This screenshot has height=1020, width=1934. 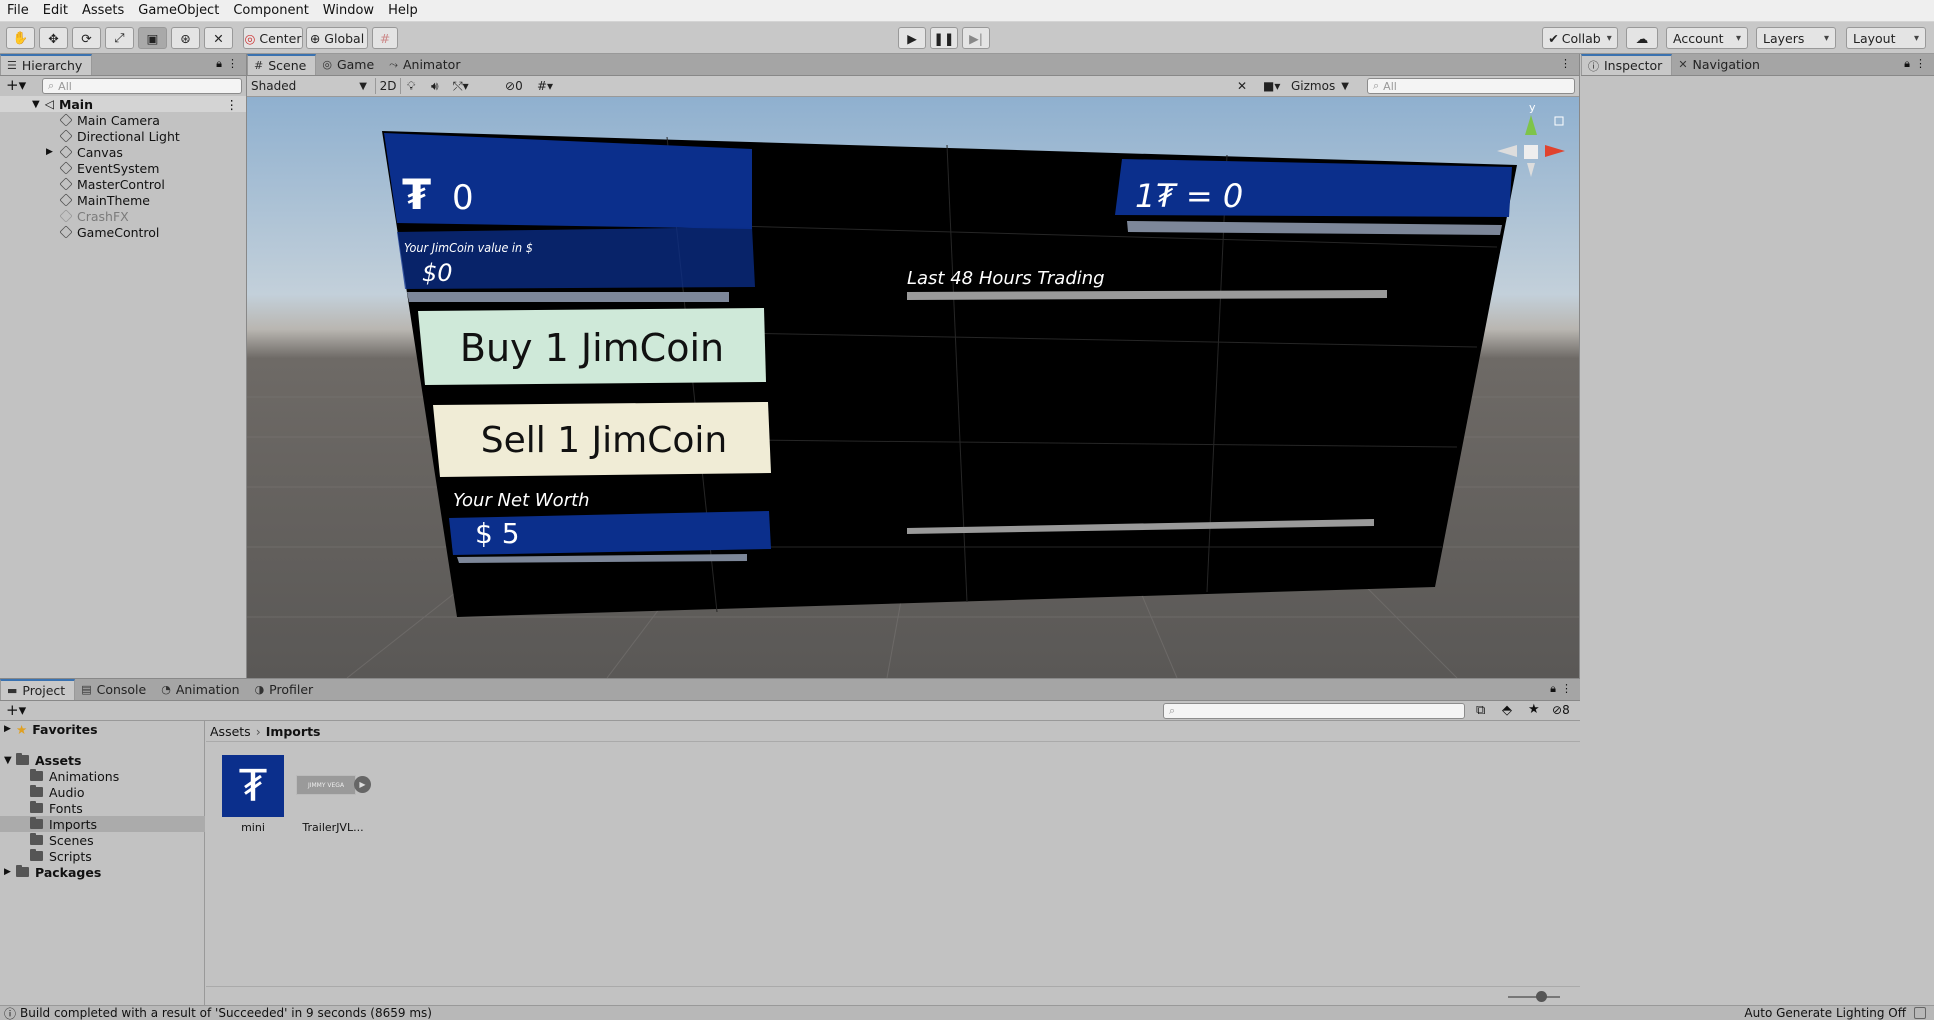 I want to click on scene-menu-icon: ⋮, so click(x=232, y=104).